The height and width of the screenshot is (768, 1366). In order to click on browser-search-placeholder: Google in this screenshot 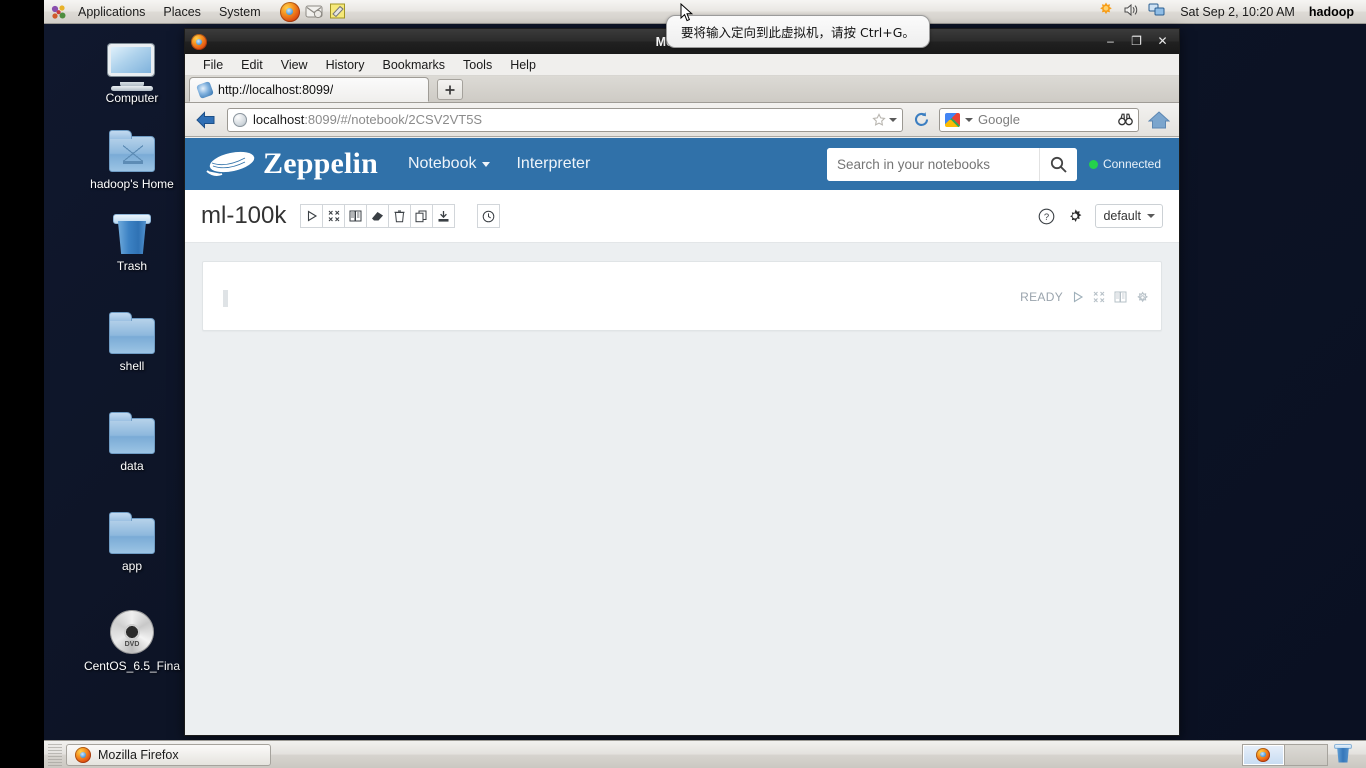, I will do `click(999, 119)`.